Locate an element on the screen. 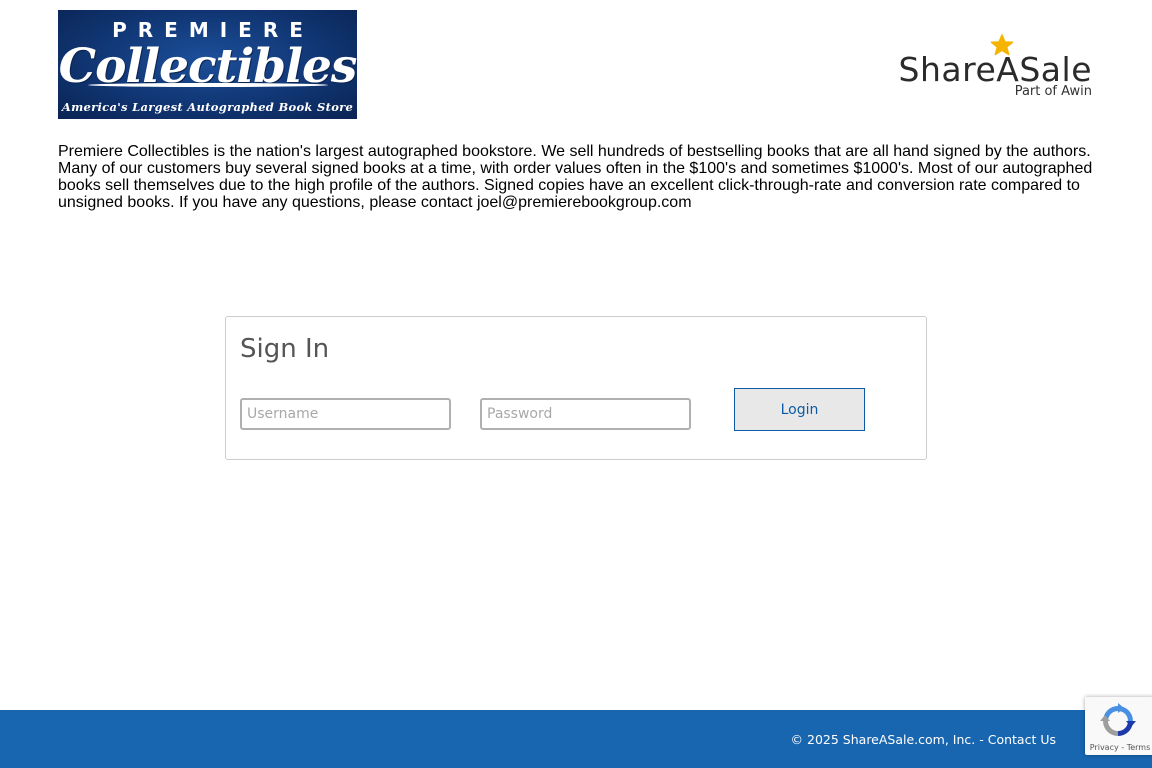  logo-tagline: America's Largest Autographed Book Store is located at coordinates (207, 107).